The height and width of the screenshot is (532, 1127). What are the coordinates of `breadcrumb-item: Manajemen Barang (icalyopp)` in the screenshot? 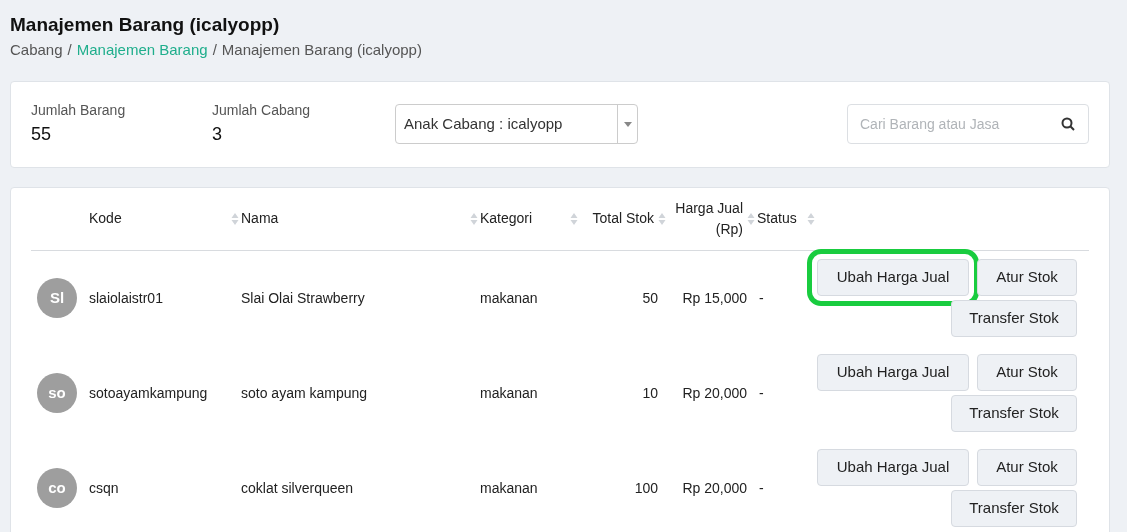 It's located at (321, 50).